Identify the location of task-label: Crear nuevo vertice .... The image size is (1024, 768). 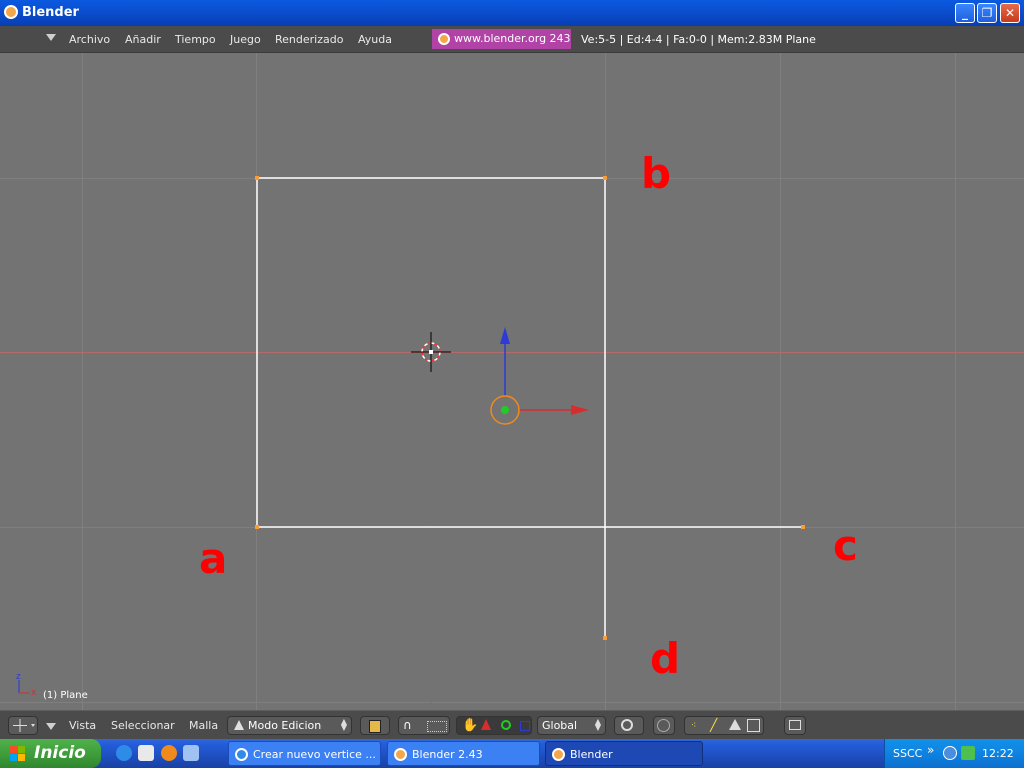
(314, 754).